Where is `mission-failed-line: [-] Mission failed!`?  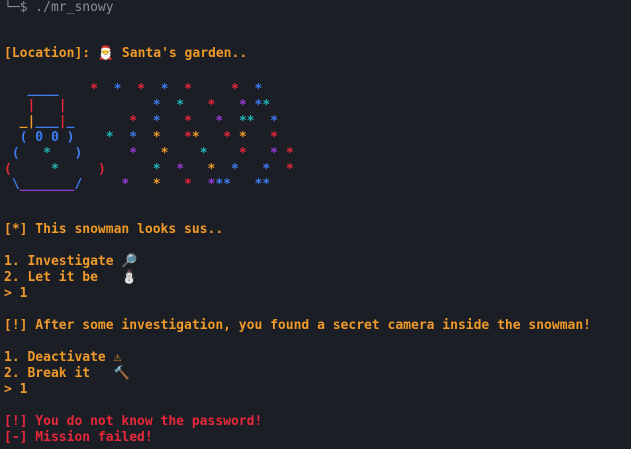 mission-failed-line: [-] Mission failed! is located at coordinates (78, 437).